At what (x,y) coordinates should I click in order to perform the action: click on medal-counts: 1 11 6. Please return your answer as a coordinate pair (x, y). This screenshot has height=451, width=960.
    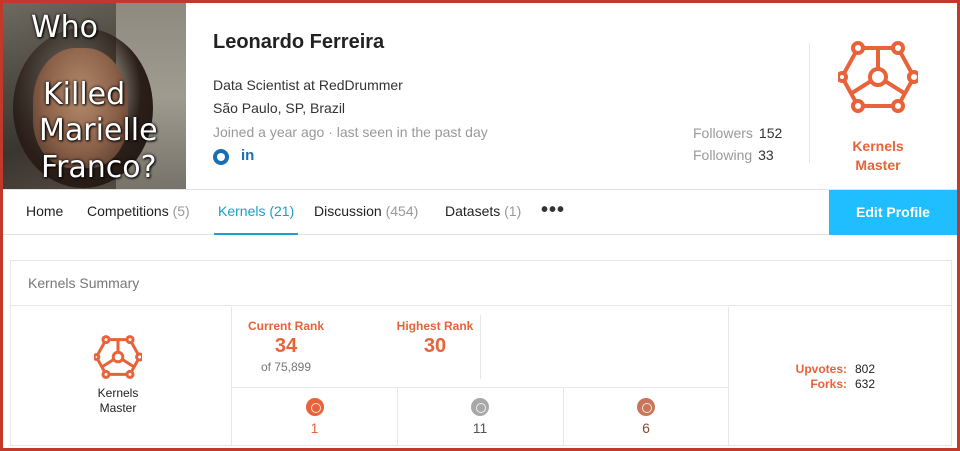
    Looking at the image, I should click on (480, 416).